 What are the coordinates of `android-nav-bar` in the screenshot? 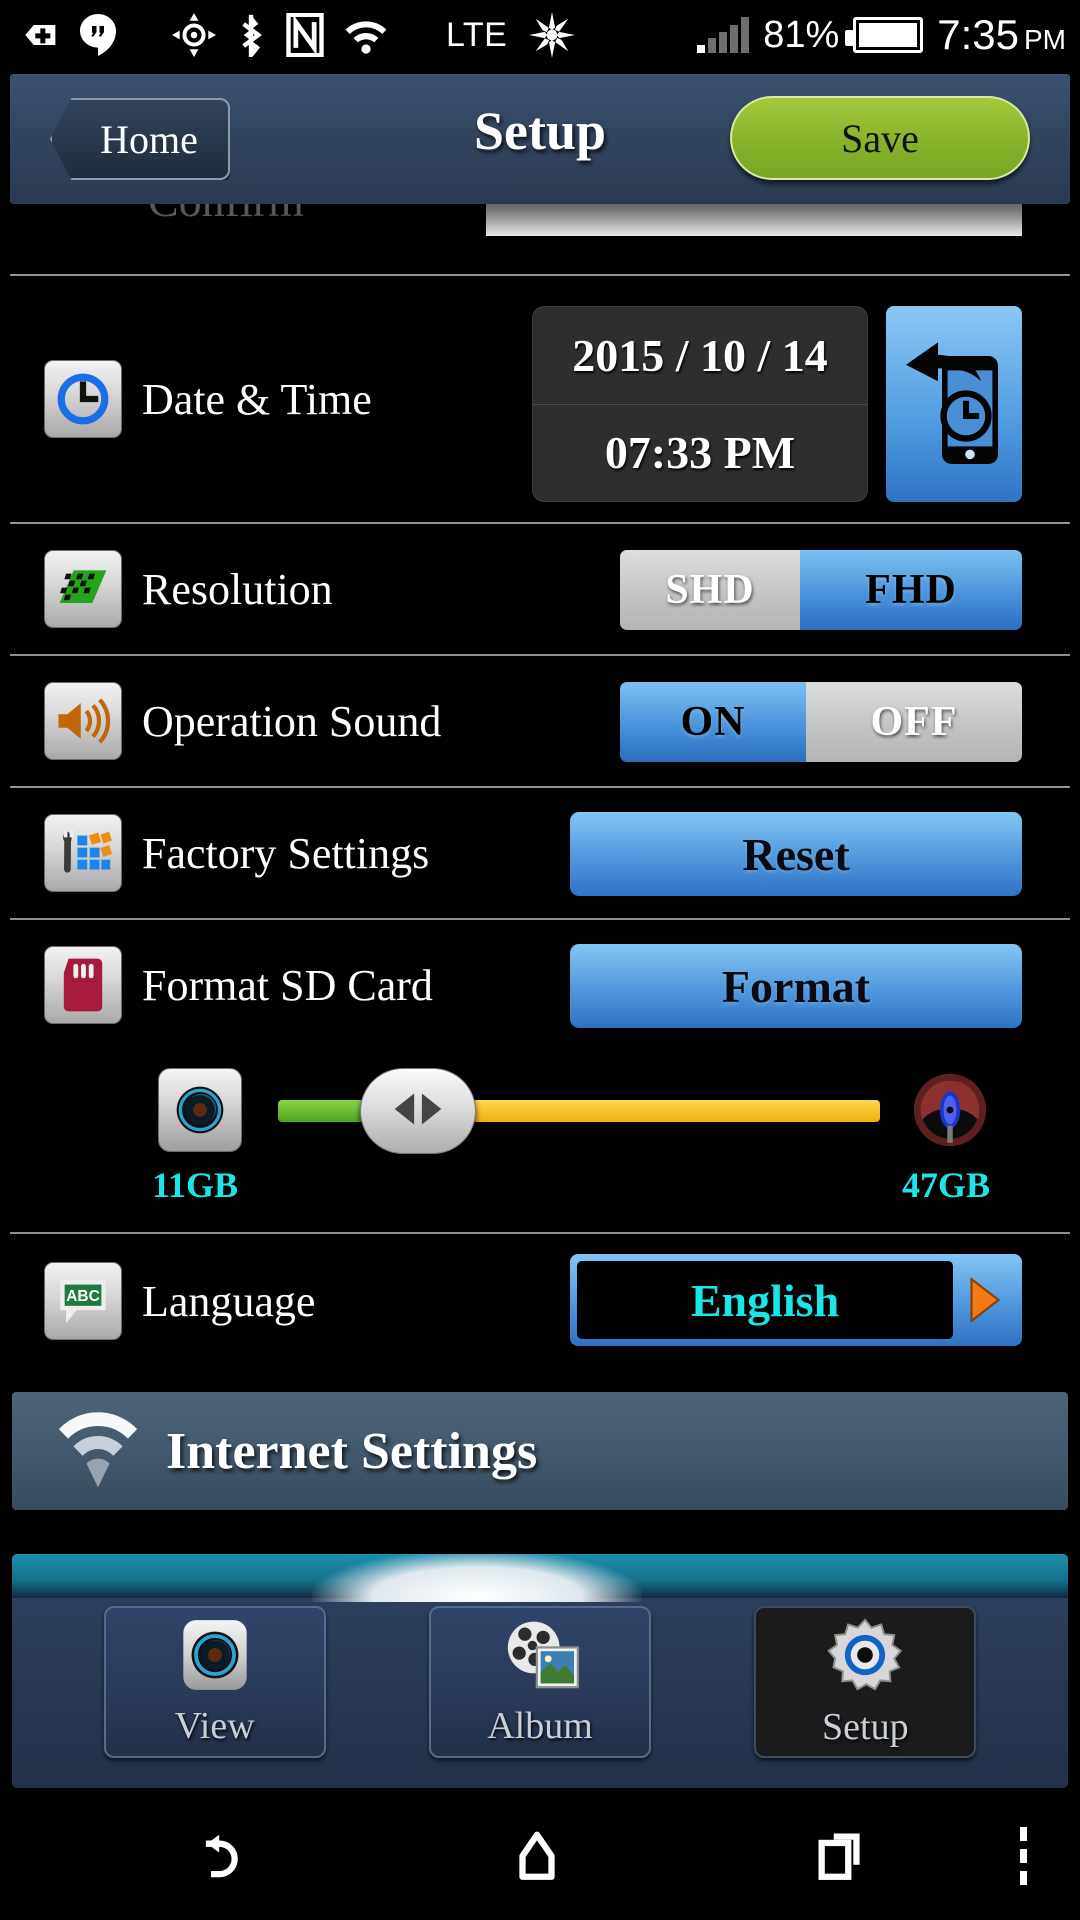 It's located at (540, 1856).